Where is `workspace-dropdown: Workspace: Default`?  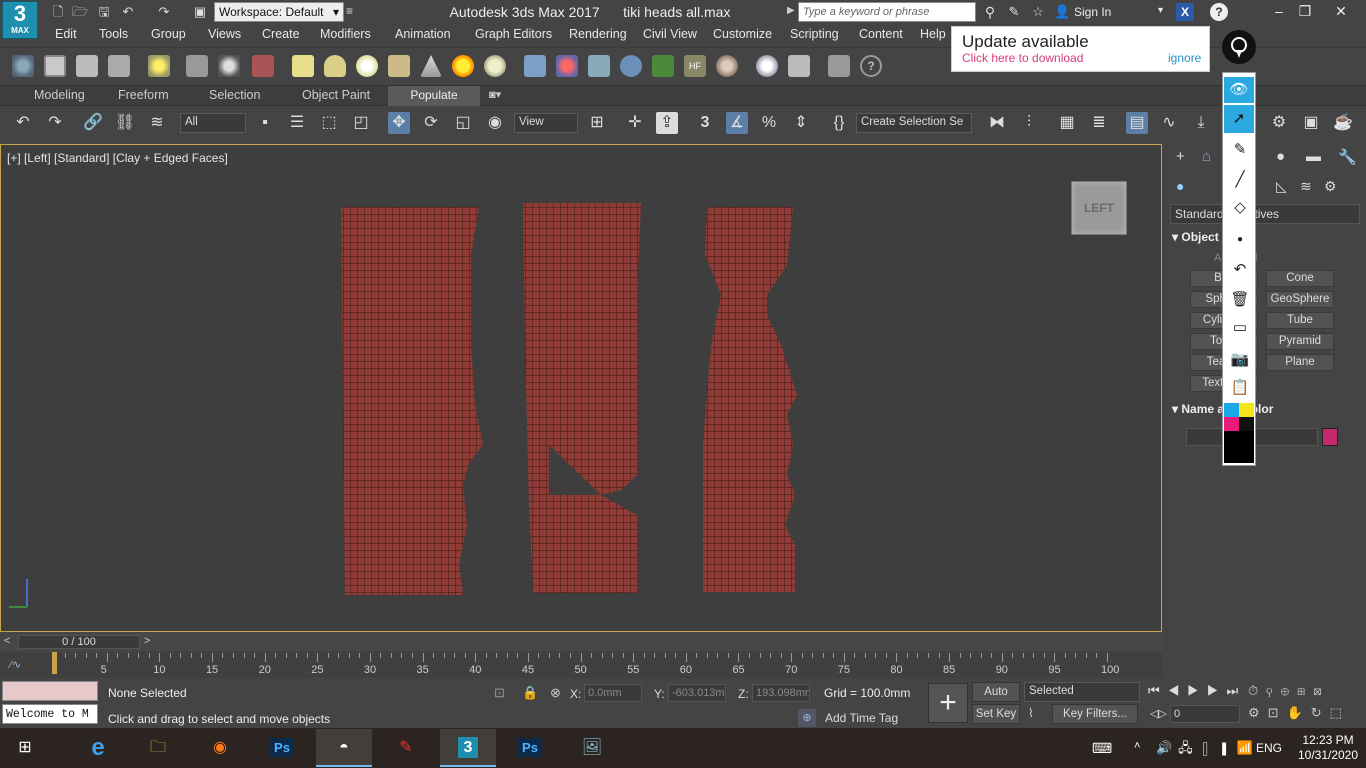
workspace-dropdown: Workspace: Default is located at coordinates (279, 12).